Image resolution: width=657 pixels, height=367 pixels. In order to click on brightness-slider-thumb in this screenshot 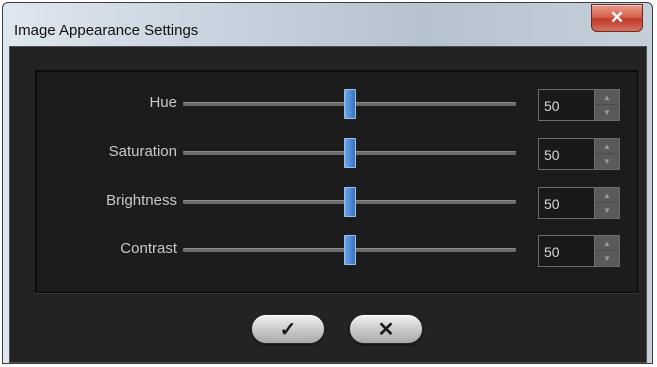, I will do `click(349, 202)`.